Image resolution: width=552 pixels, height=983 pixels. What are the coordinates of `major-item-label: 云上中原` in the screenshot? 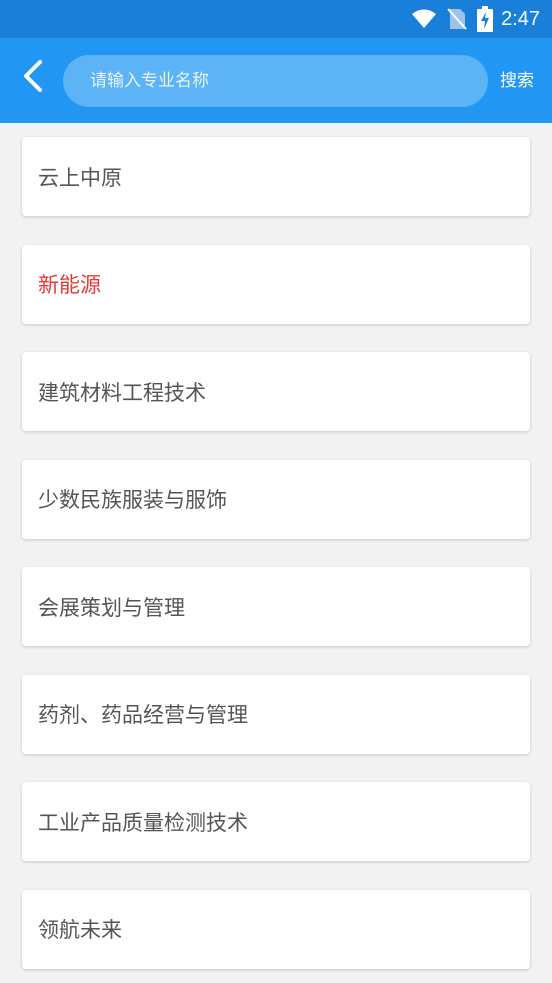 It's located at (80, 177).